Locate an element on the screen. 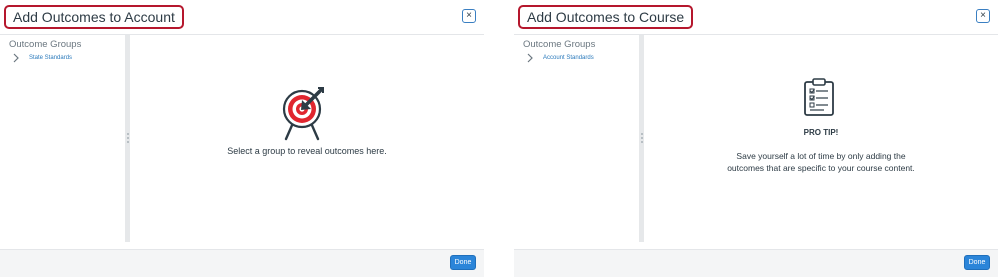  outcome-groups-sidebar: Outcome Groups State Standards is located at coordinates (62, 138).